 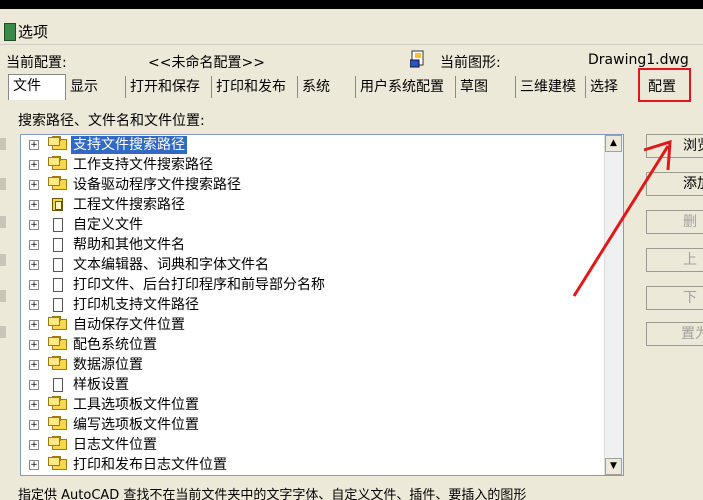 What do you see at coordinates (417, 59) in the screenshot?
I see `drawing-icon` at bounding box center [417, 59].